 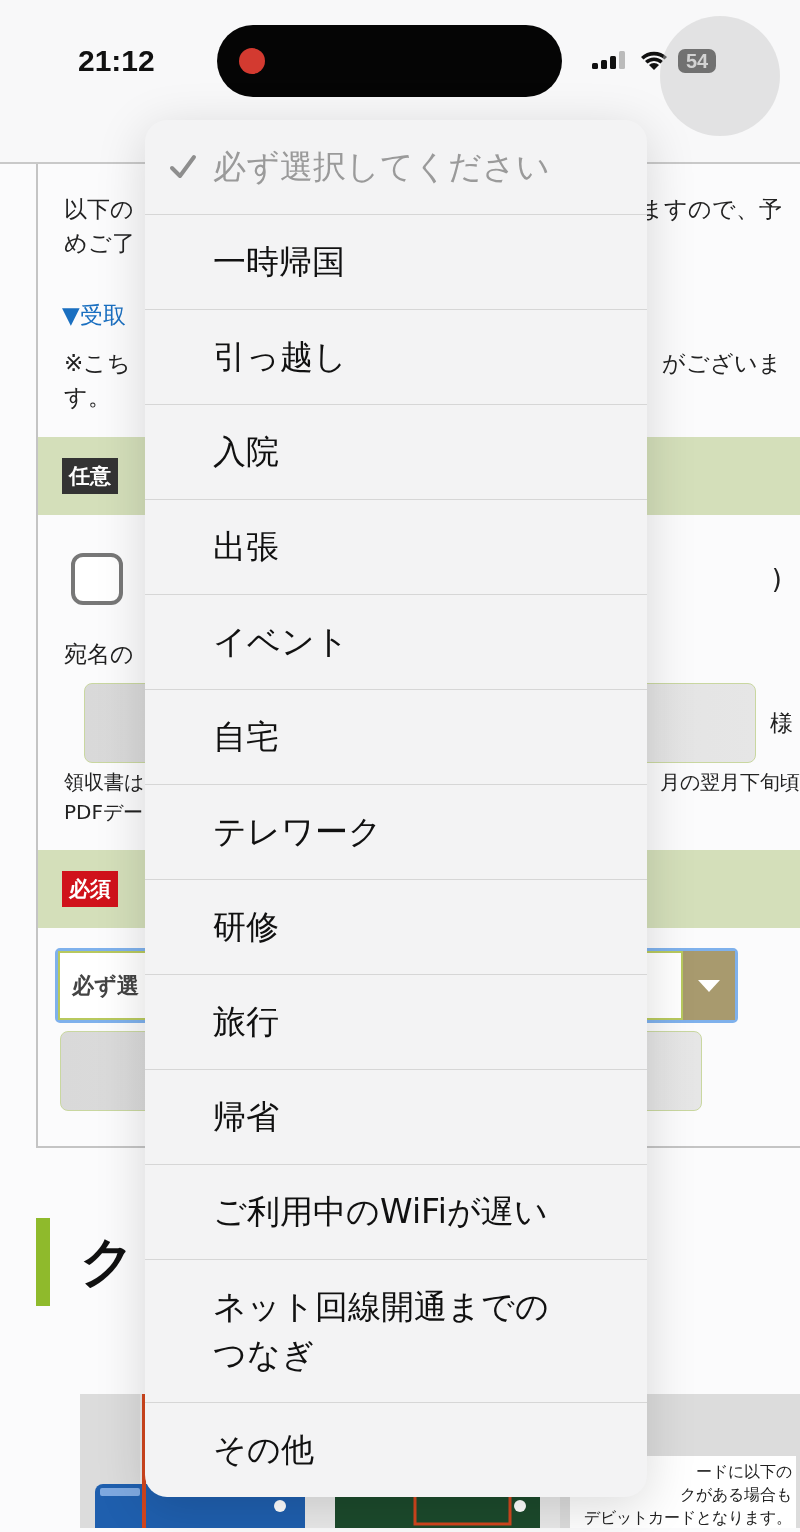 What do you see at coordinates (396, 1331) in the screenshot?
I see `menu-item: ネット回線開通までのつなぎ` at bounding box center [396, 1331].